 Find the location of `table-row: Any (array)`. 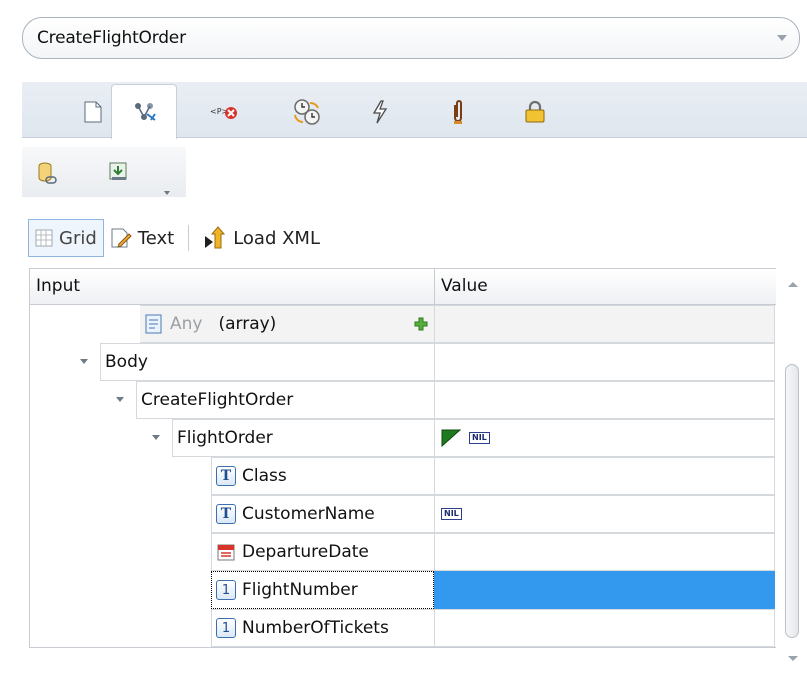

table-row: Any (array) is located at coordinates (402, 324).